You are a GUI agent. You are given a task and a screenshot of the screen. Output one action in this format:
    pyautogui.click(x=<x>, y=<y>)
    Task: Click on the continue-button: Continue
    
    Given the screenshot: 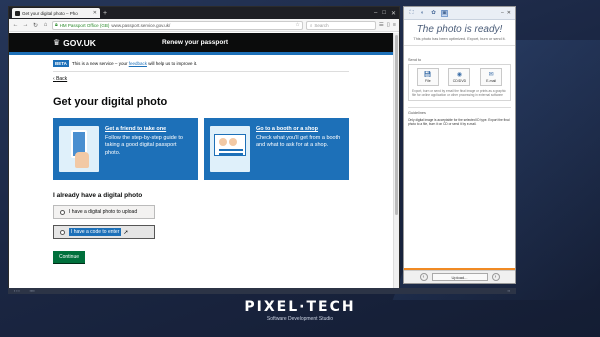 What is the action you would take?
    pyautogui.click(x=69, y=257)
    